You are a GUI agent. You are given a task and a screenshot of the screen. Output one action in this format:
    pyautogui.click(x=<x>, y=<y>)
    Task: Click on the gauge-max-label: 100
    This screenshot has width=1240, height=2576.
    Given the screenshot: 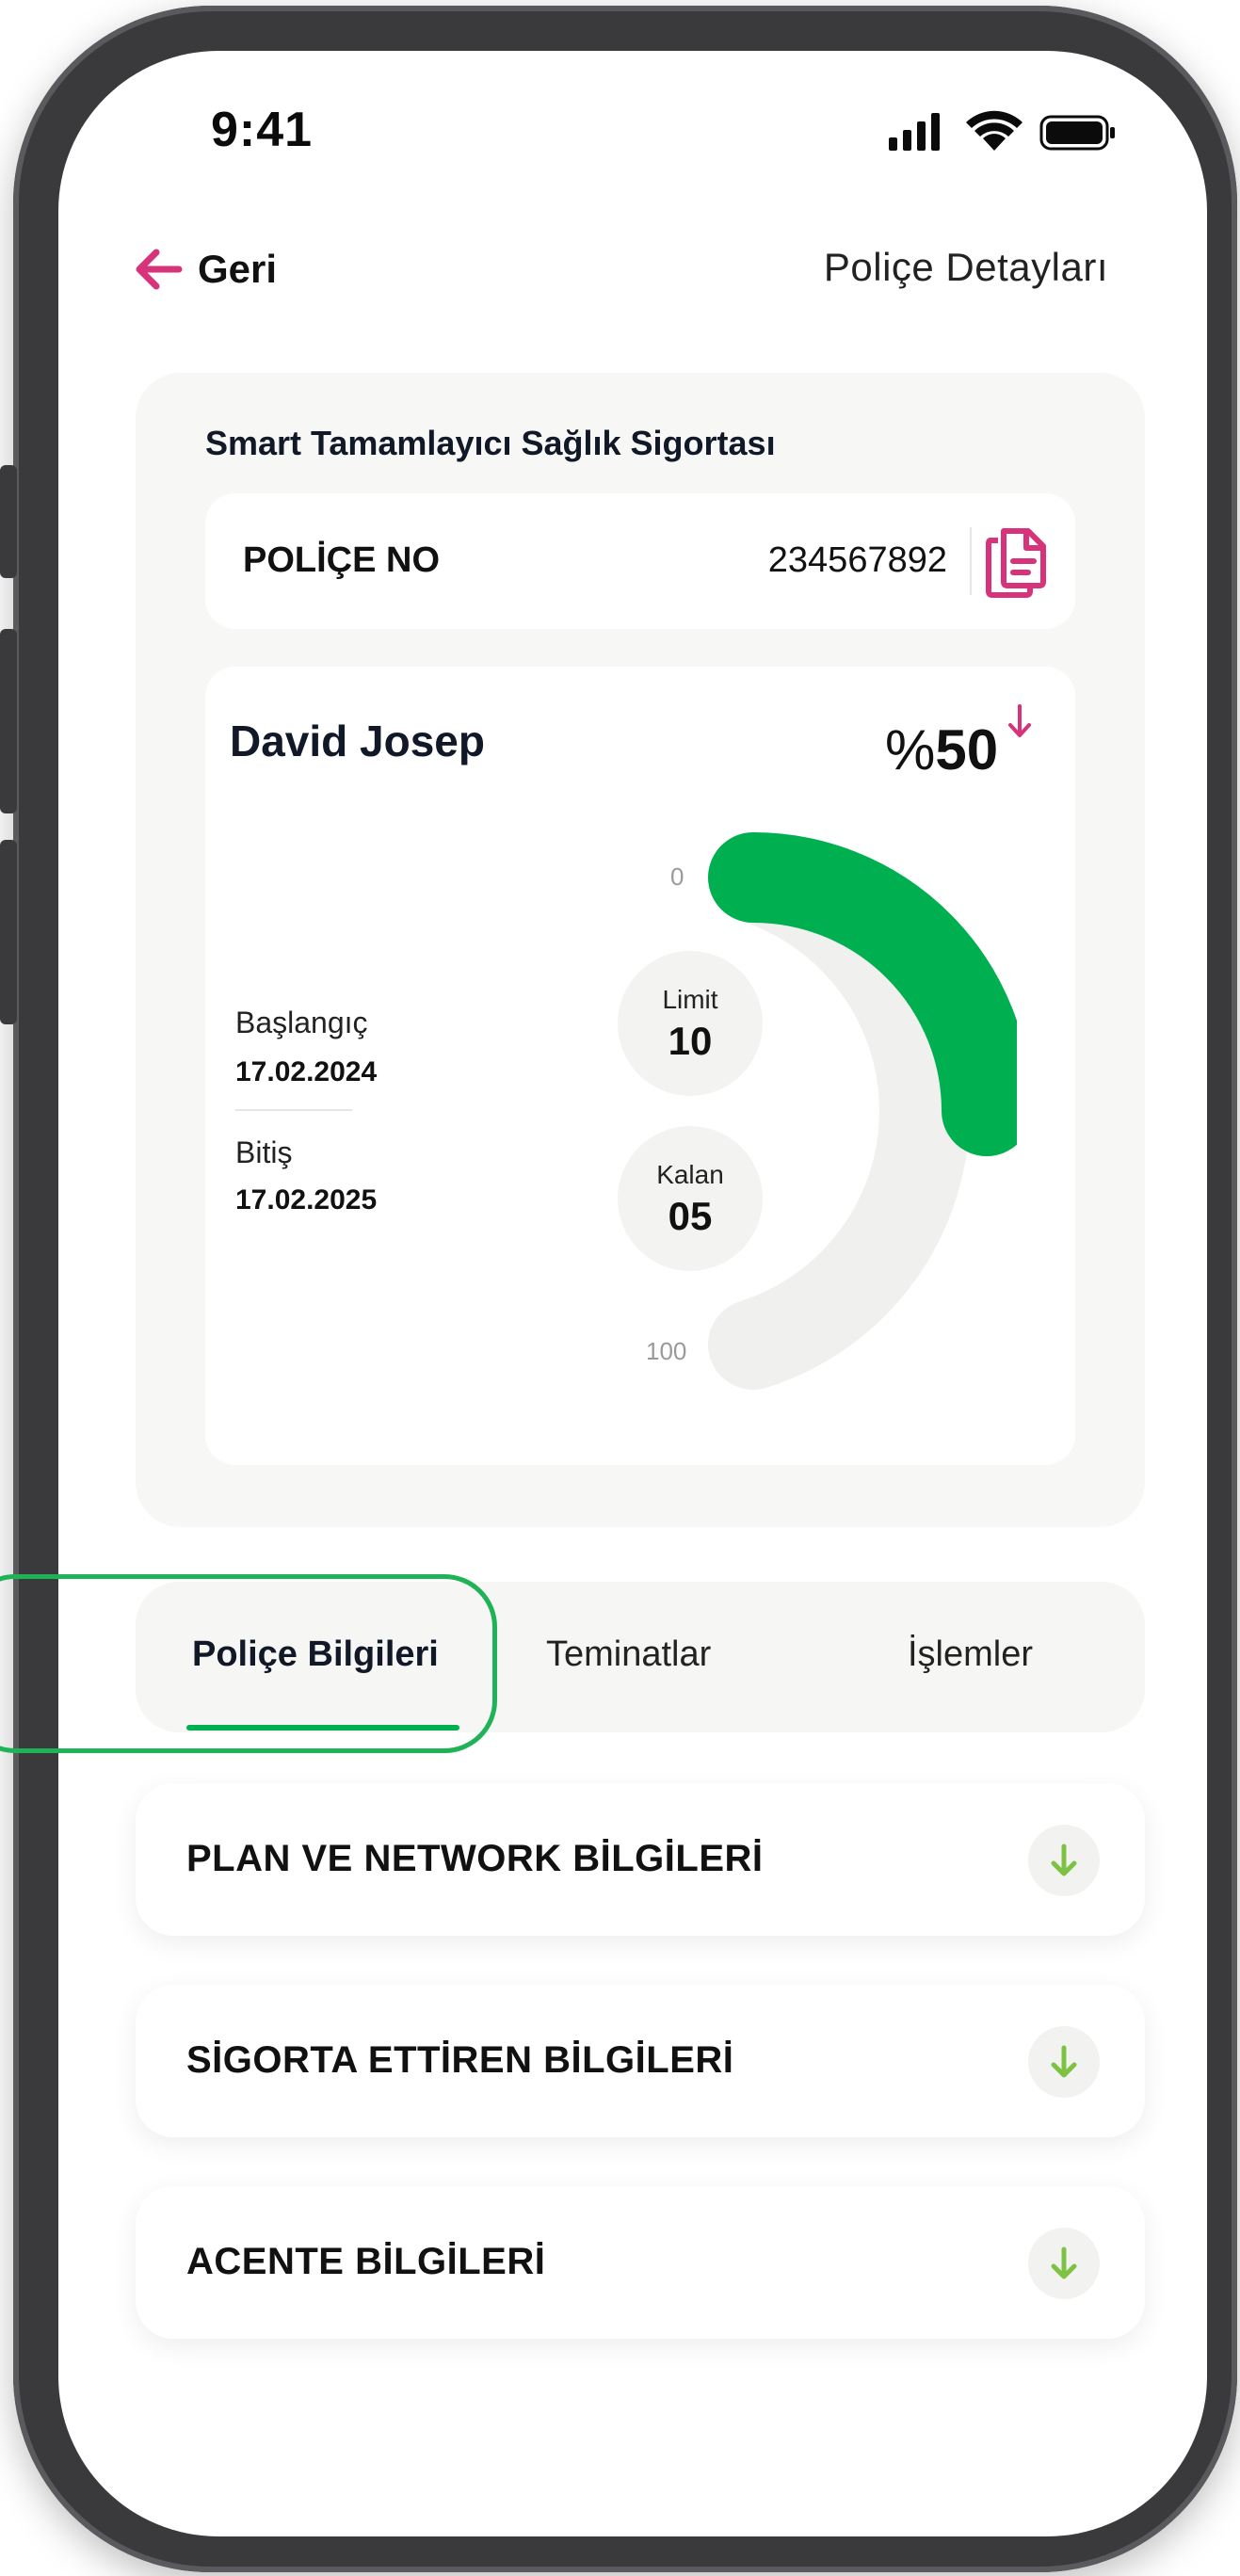 What is the action you would take?
    pyautogui.click(x=666, y=1351)
    